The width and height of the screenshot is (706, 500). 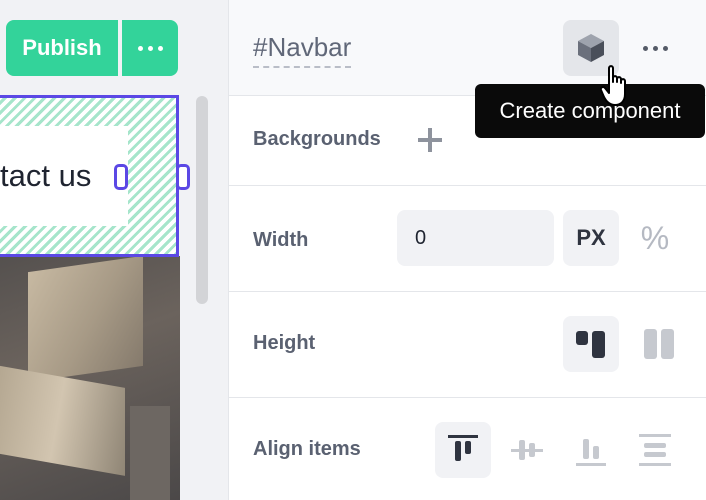 What do you see at coordinates (260, 47) in the screenshot?
I see `hash-symbol: #` at bounding box center [260, 47].